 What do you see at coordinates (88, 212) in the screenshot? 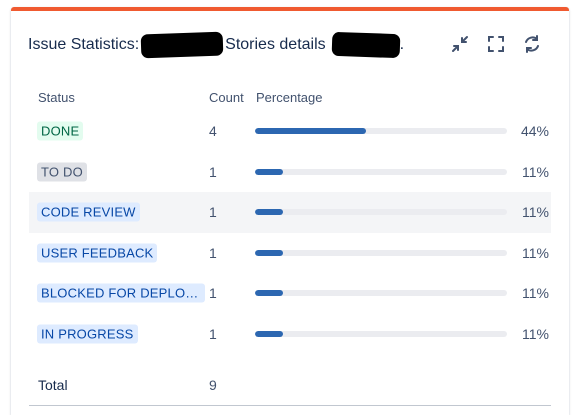
I see `status-lozenge: CODE REVIEW` at bounding box center [88, 212].